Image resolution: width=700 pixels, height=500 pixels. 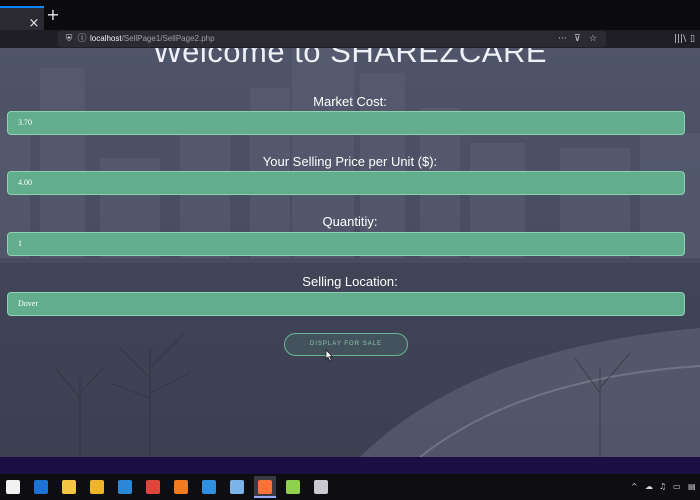 I want to click on mouse-cursor-icon, so click(x=329, y=355).